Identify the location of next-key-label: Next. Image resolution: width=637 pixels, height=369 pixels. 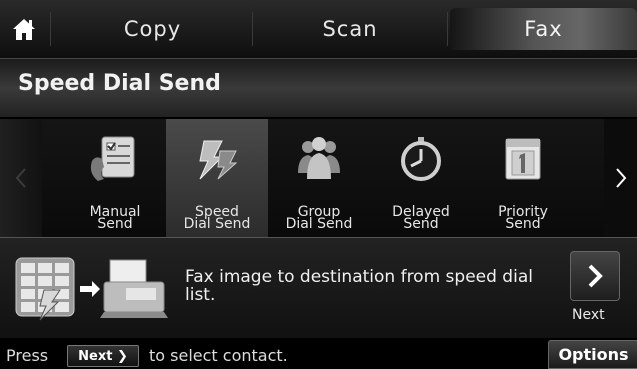
(95, 356).